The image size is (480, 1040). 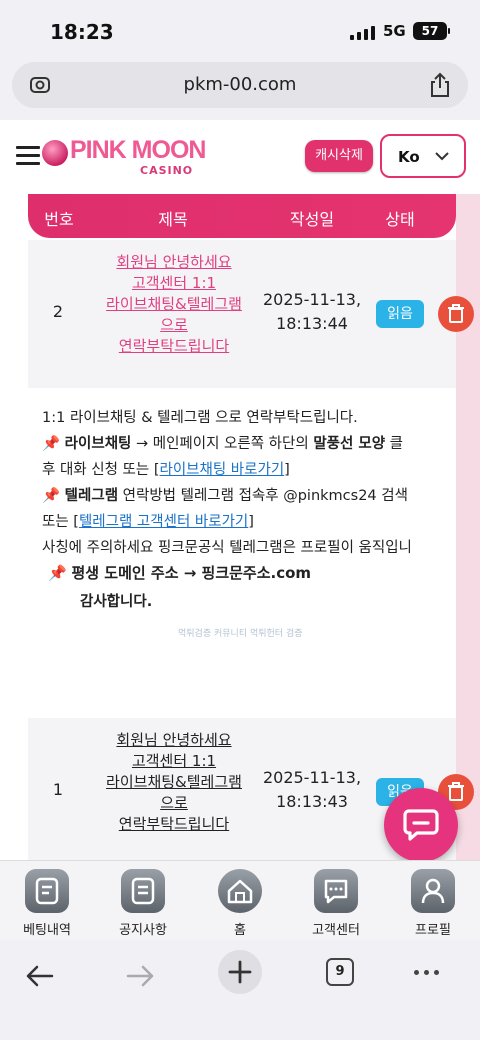 What do you see at coordinates (440, 85) in the screenshot?
I see `share-icon` at bounding box center [440, 85].